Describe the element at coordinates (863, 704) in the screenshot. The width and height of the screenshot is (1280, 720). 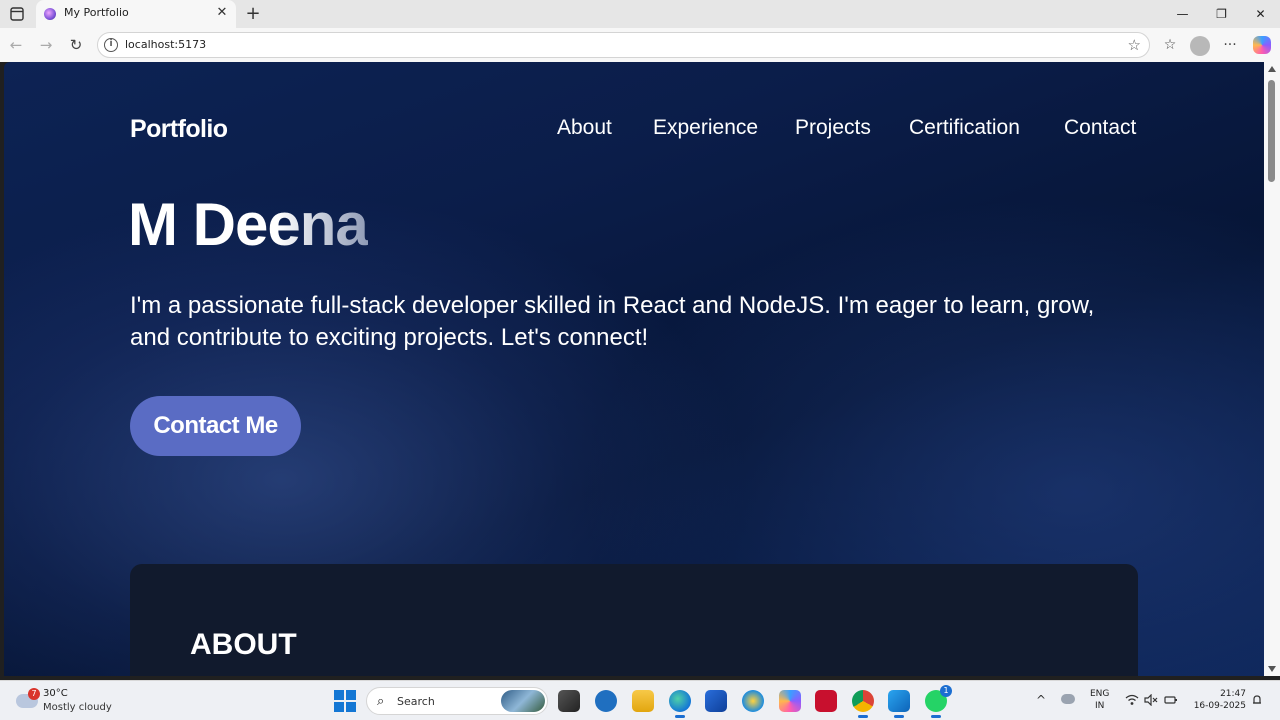
I see `chrome-icon` at that location.